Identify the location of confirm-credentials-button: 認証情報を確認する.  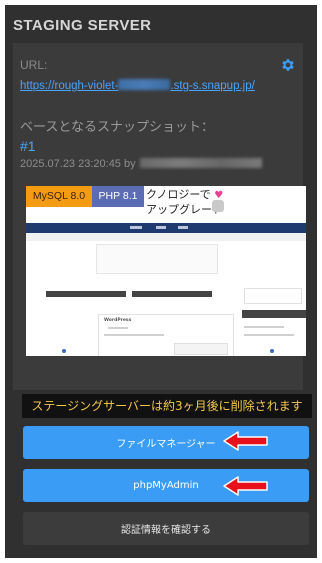
(166, 528).